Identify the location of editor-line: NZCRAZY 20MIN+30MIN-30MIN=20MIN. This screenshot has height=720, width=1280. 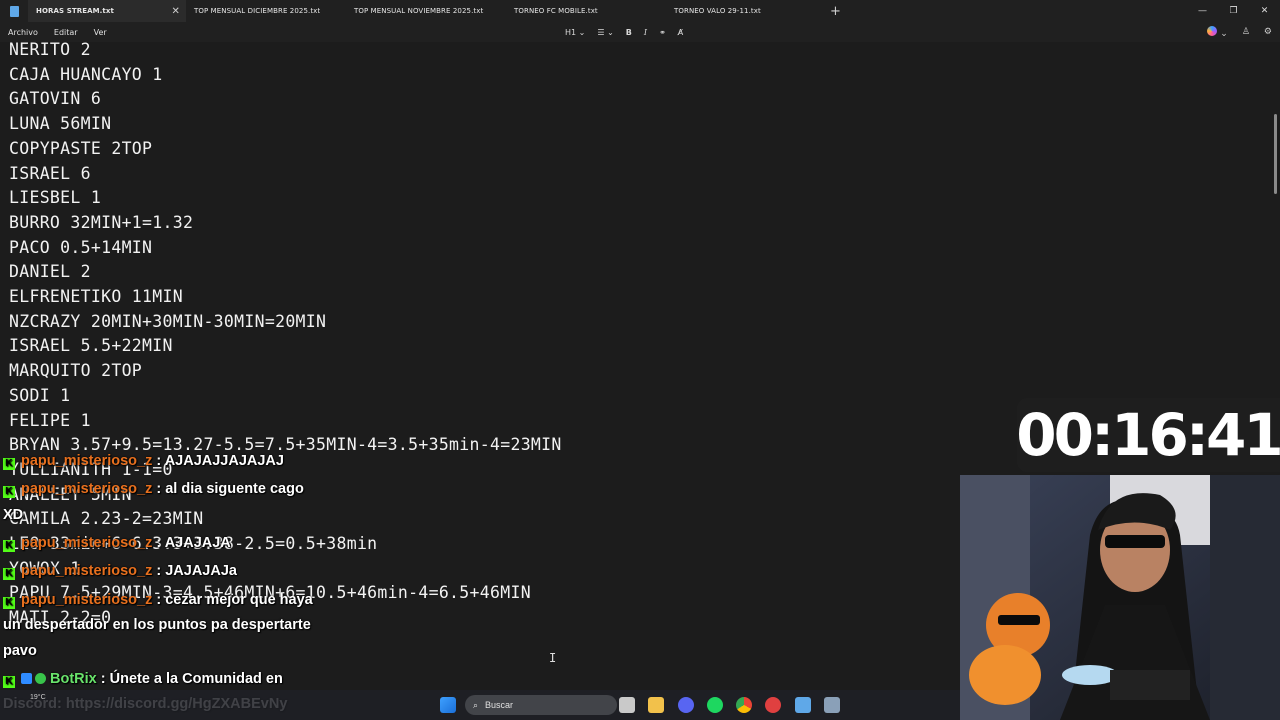
(168, 321).